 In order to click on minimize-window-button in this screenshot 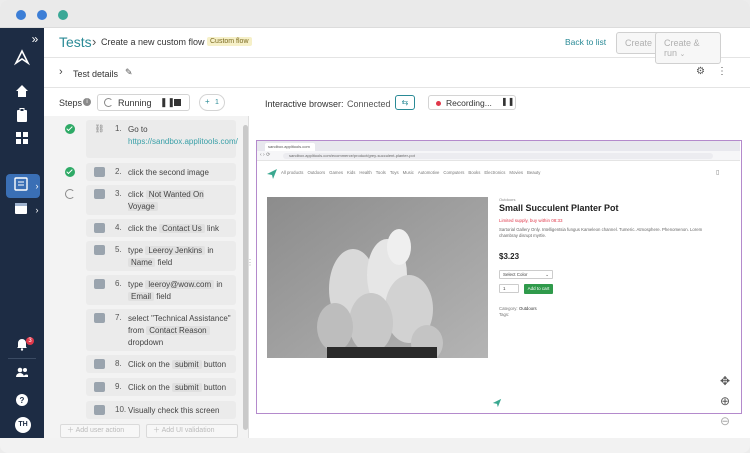, I will do `click(42, 15)`.